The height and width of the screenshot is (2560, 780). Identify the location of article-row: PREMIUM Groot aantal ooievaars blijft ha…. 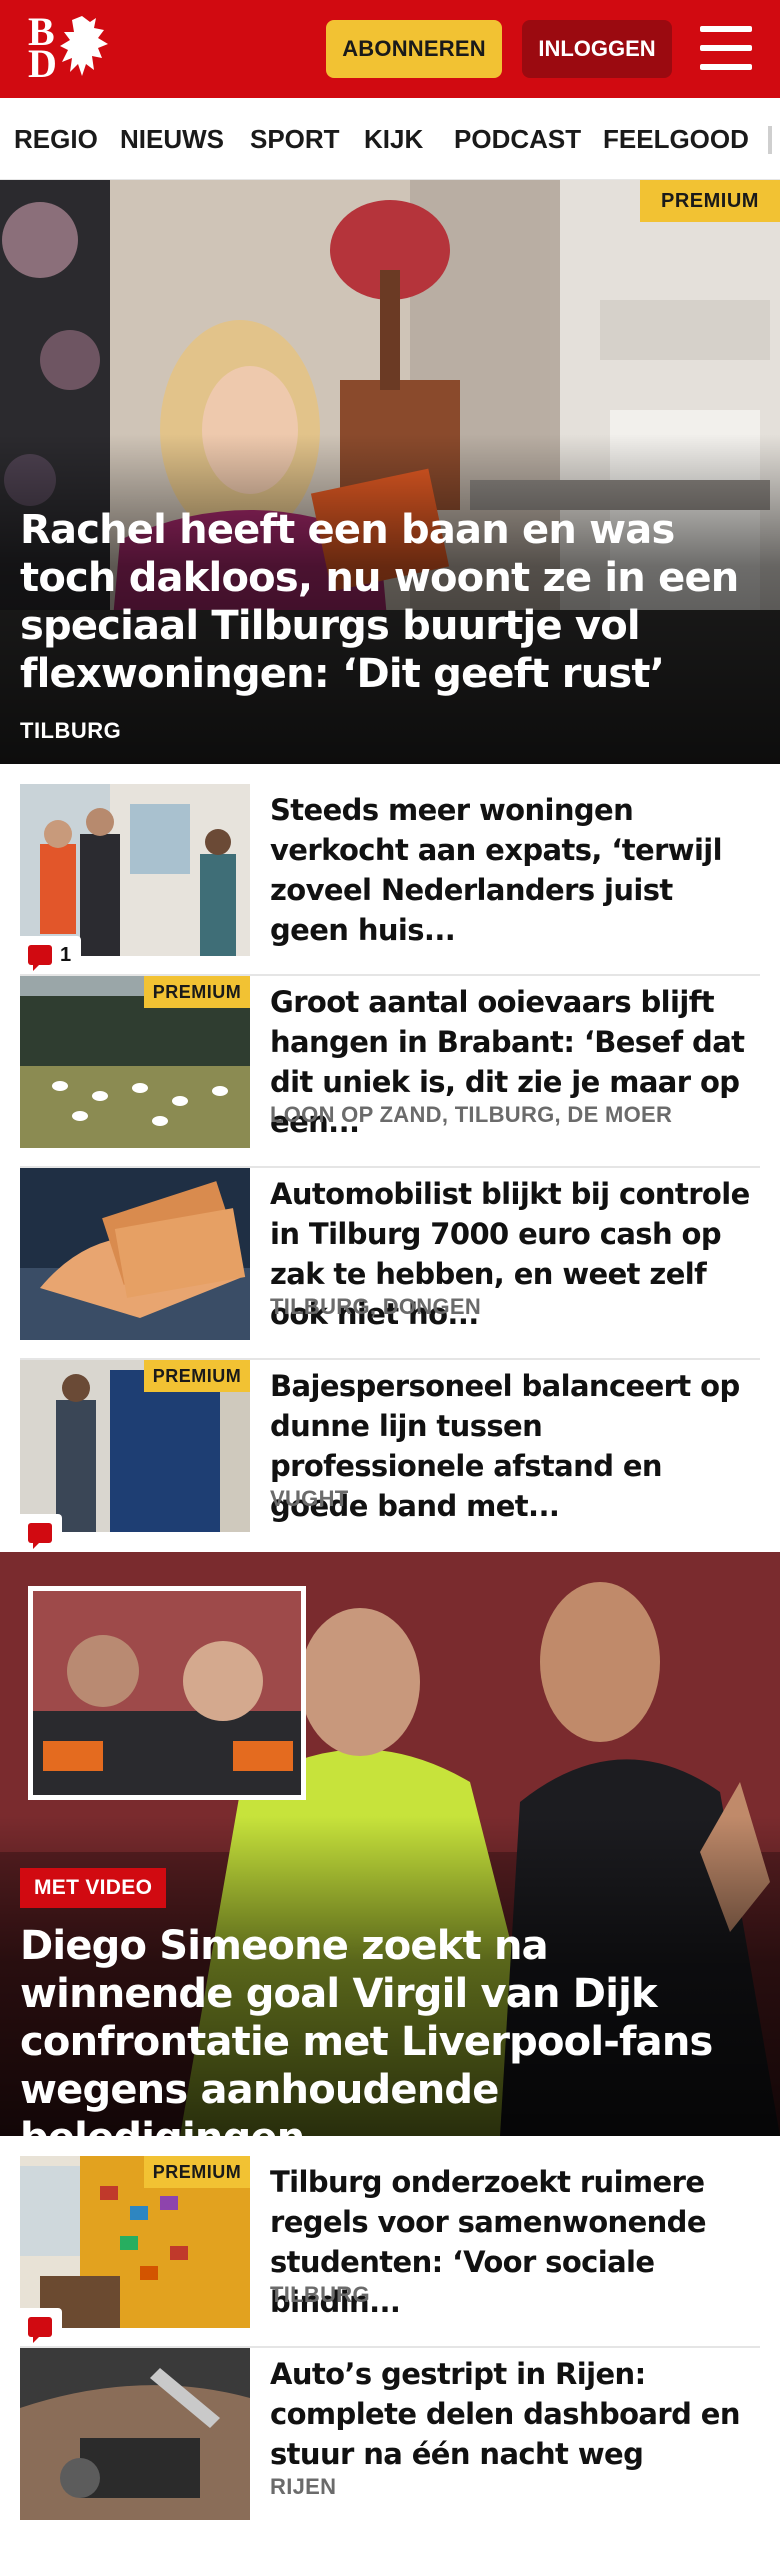
(390, 1072).